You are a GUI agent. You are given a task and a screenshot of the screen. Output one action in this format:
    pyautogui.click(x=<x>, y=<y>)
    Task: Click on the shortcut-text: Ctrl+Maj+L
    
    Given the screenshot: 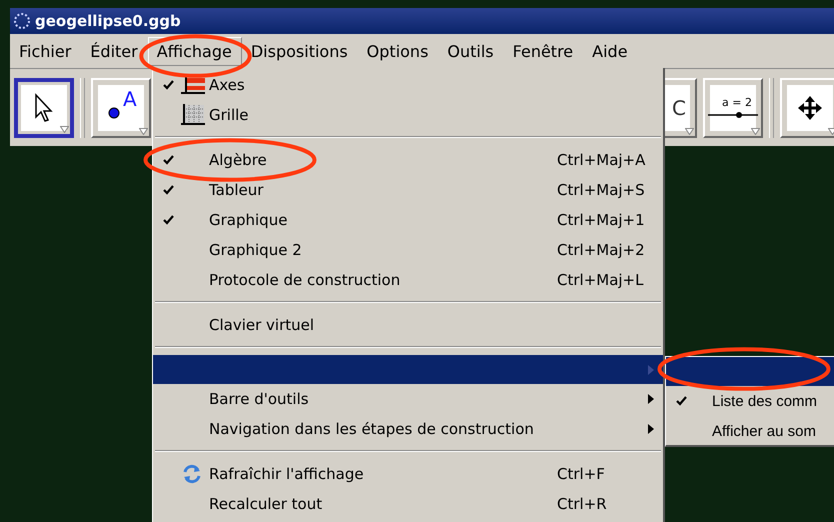 What is the action you would take?
    pyautogui.click(x=600, y=280)
    